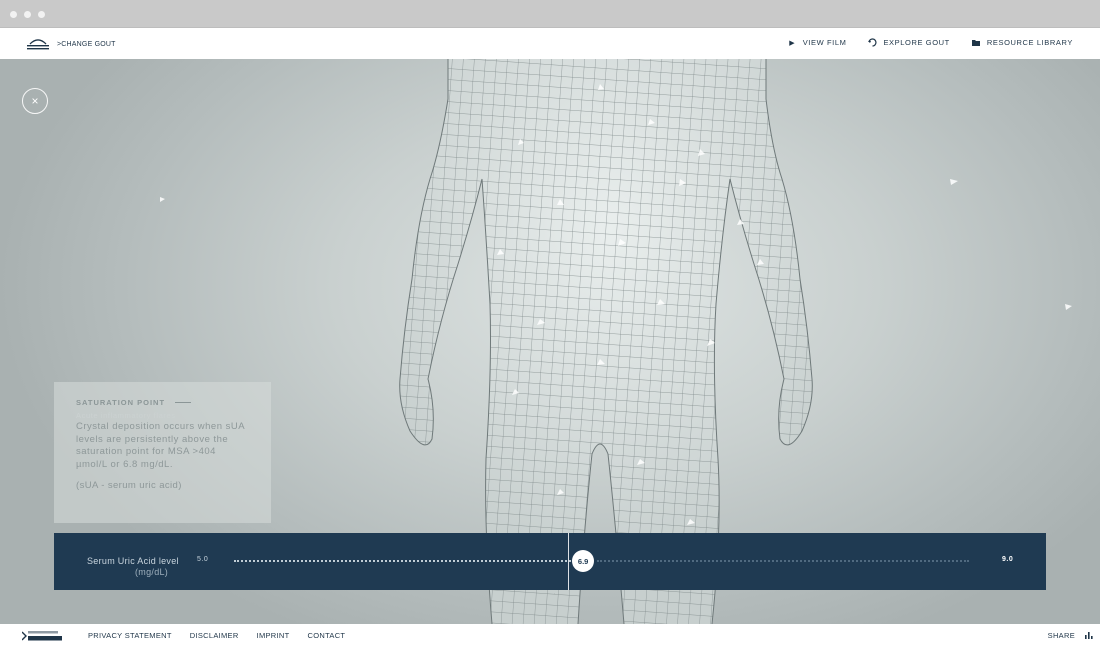  Describe the element at coordinates (1089, 635) in the screenshot. I see `bar-chart-icon` at that location.